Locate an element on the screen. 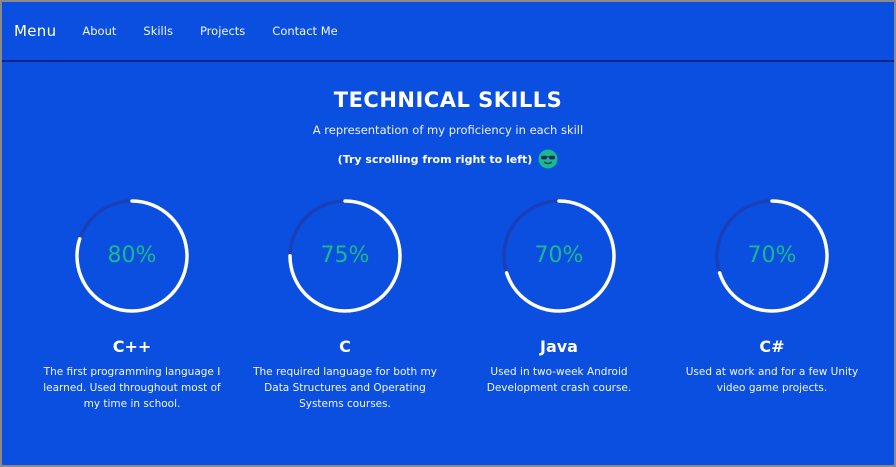 The image size is (896, 467). sunglasses-emoji-icon is located at coordinates (548, 159).